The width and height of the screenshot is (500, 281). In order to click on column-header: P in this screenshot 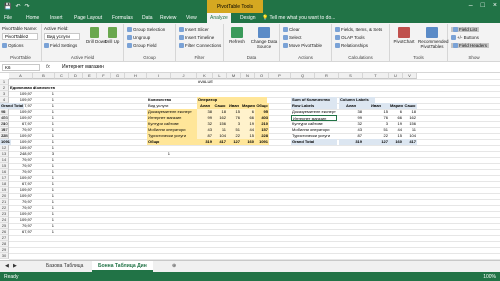, I will do `click(280, 76)`.